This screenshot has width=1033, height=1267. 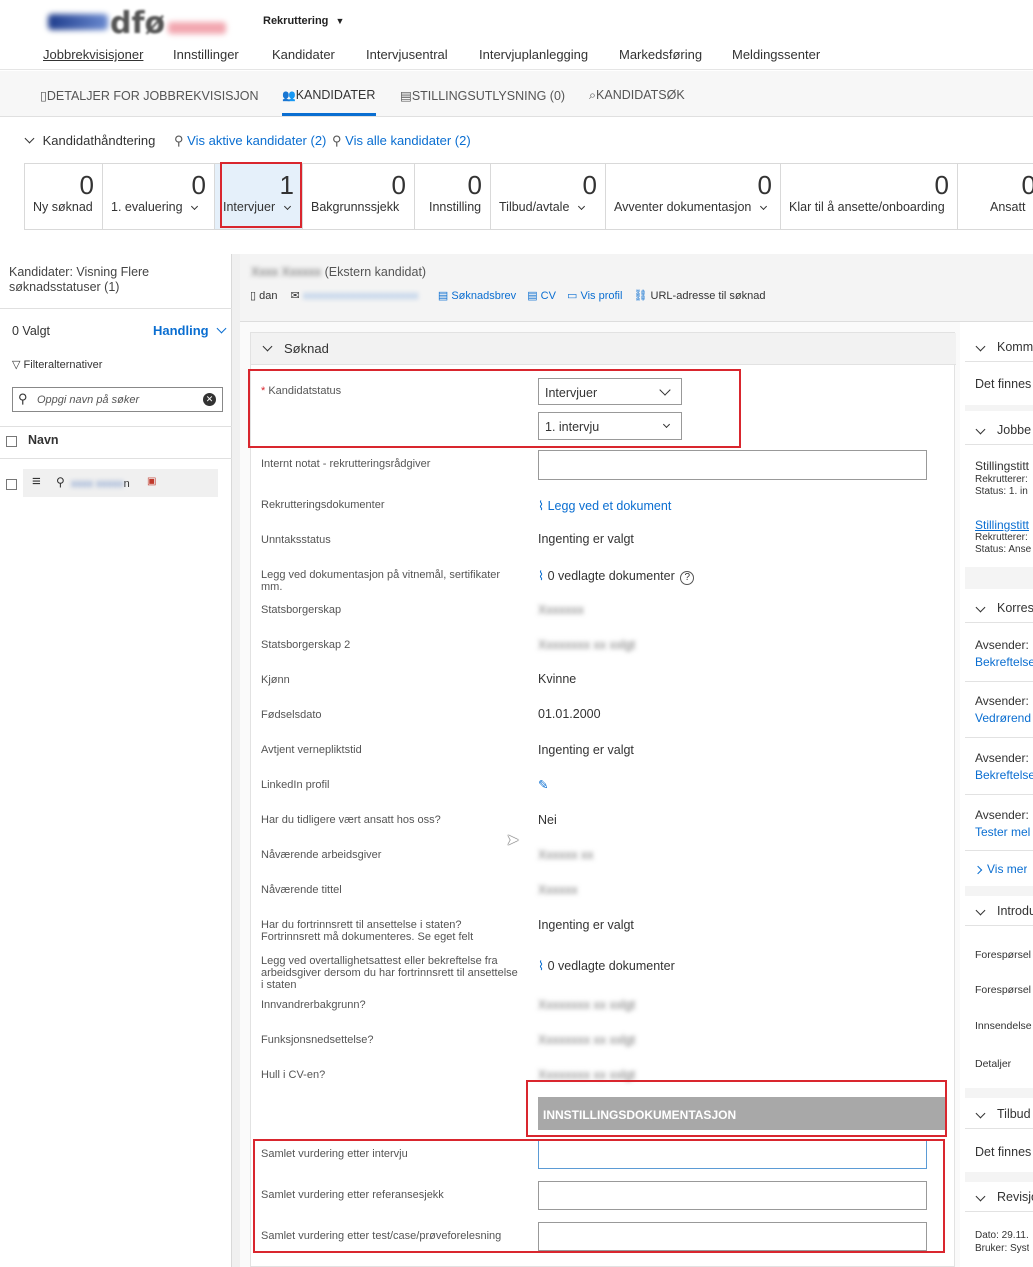 What do you see at coordinates (543, 784) in the screenshot?
I see `edit-icon: ✎` at bounding box center [543, 784].